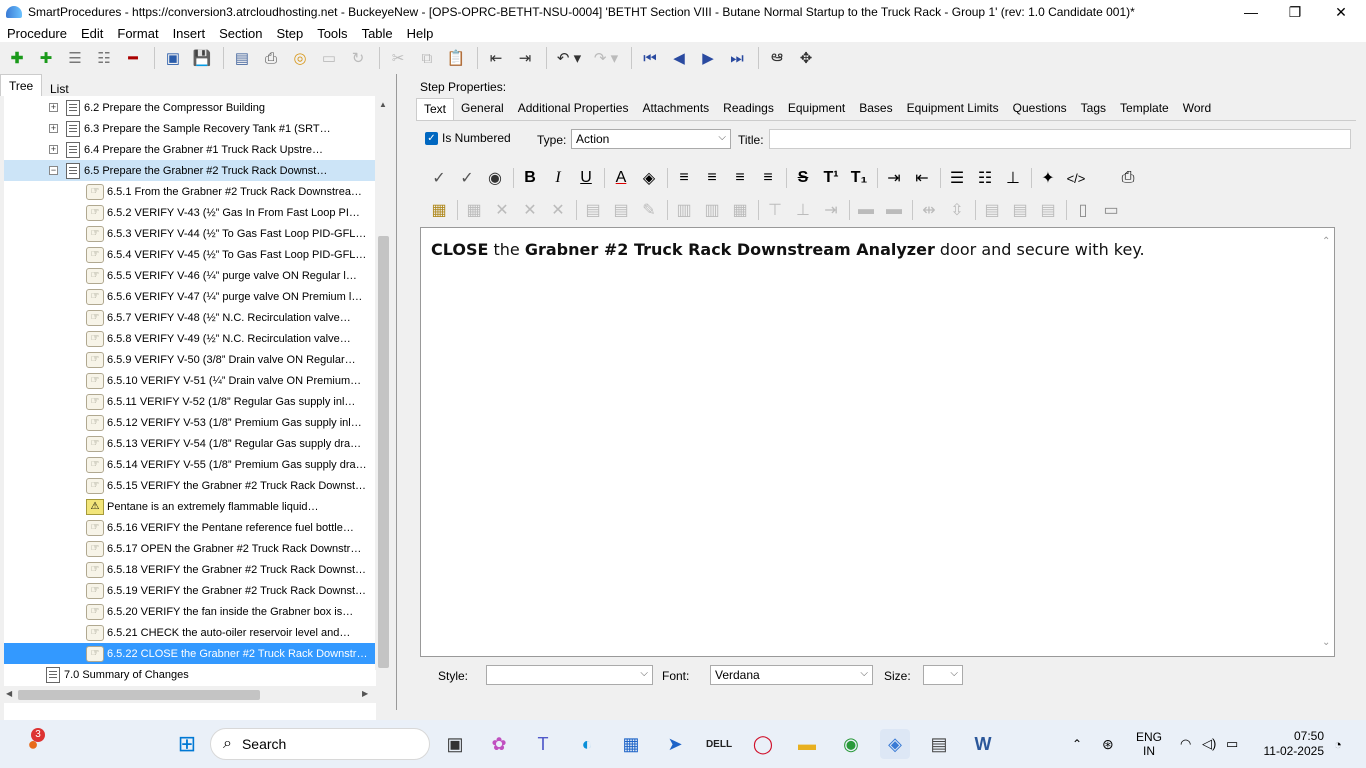  I want to click on menu-insert: Insert, so click(189, 33).